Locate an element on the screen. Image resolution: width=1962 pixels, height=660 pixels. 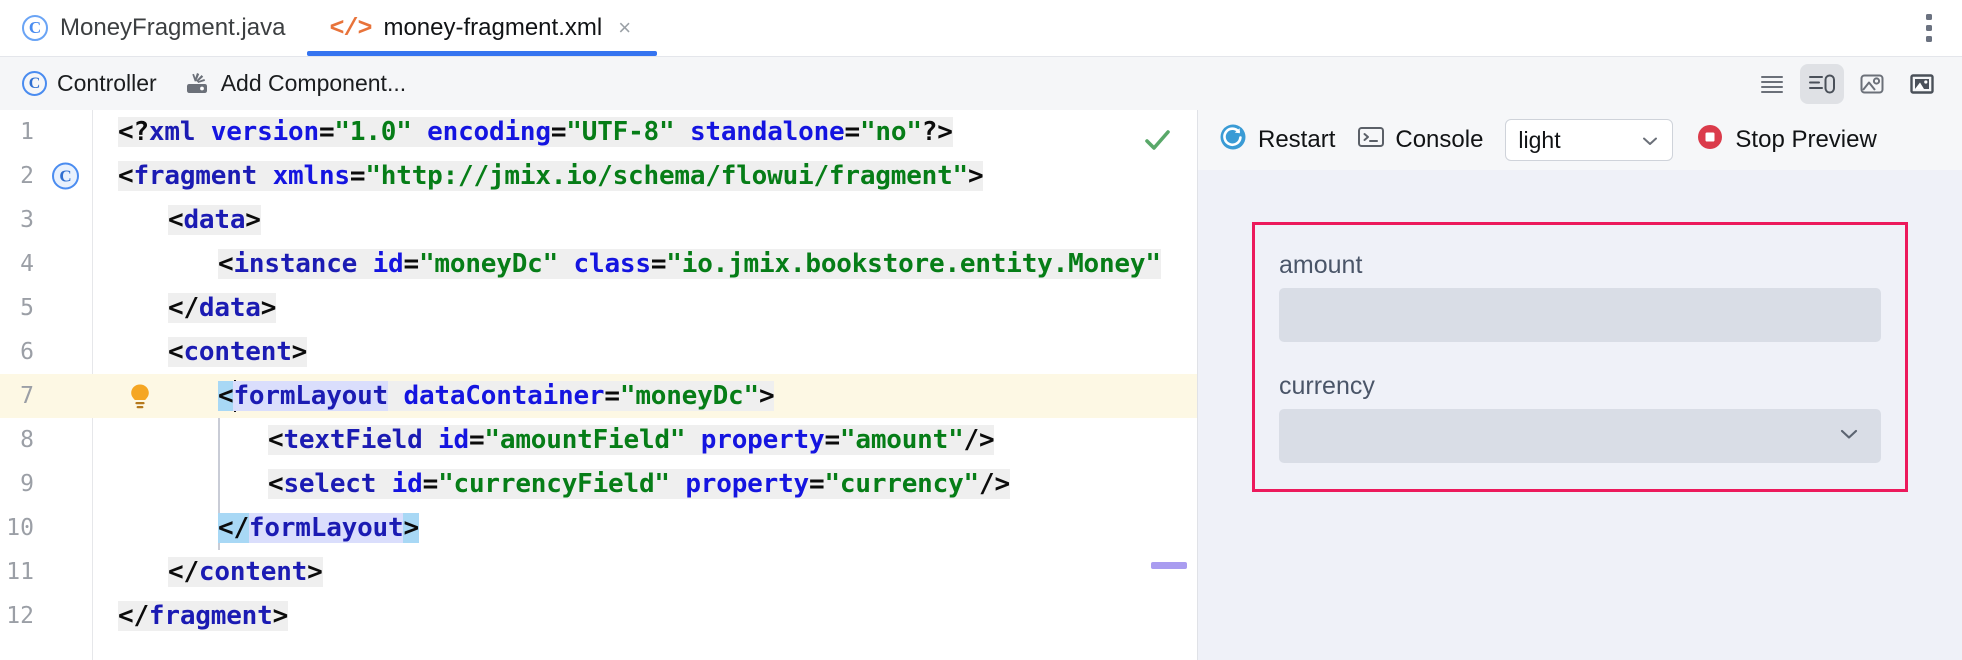
code-line: 10 </formLayout> is located at coordinates (598, 528).